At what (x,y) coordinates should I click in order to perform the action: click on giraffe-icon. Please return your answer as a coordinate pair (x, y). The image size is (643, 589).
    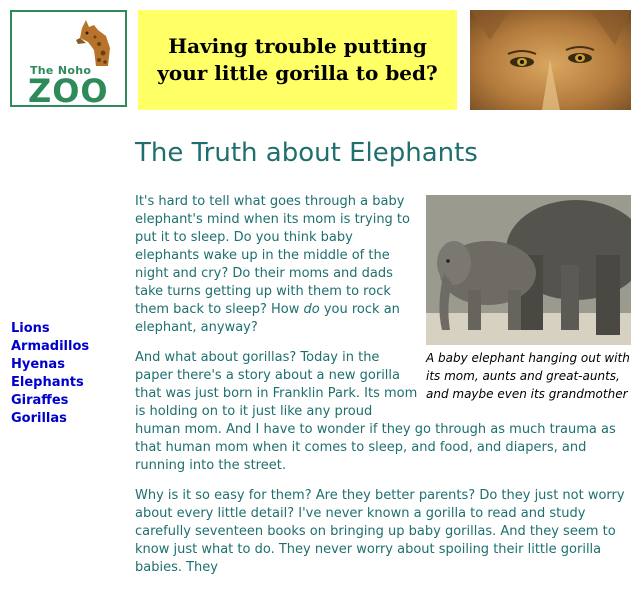
    Looking at the image, I should click on (93, 43).